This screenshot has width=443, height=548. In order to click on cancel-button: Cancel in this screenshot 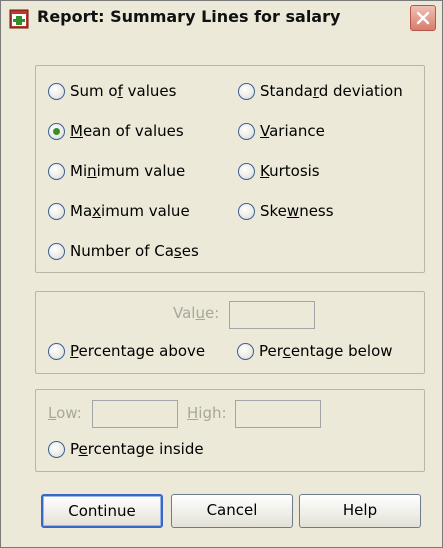, I will do `click(232, 511)`.